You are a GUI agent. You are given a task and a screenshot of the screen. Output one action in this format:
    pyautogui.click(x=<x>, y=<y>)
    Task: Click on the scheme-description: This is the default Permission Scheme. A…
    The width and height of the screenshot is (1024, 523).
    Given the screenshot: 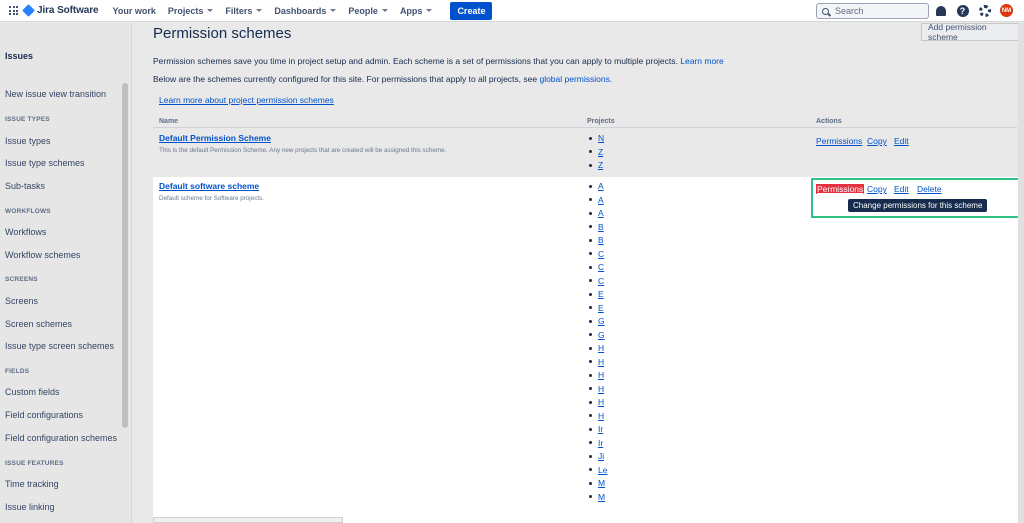 What is the action you would take?
    pyautogui.click(x=303, y=150)
    